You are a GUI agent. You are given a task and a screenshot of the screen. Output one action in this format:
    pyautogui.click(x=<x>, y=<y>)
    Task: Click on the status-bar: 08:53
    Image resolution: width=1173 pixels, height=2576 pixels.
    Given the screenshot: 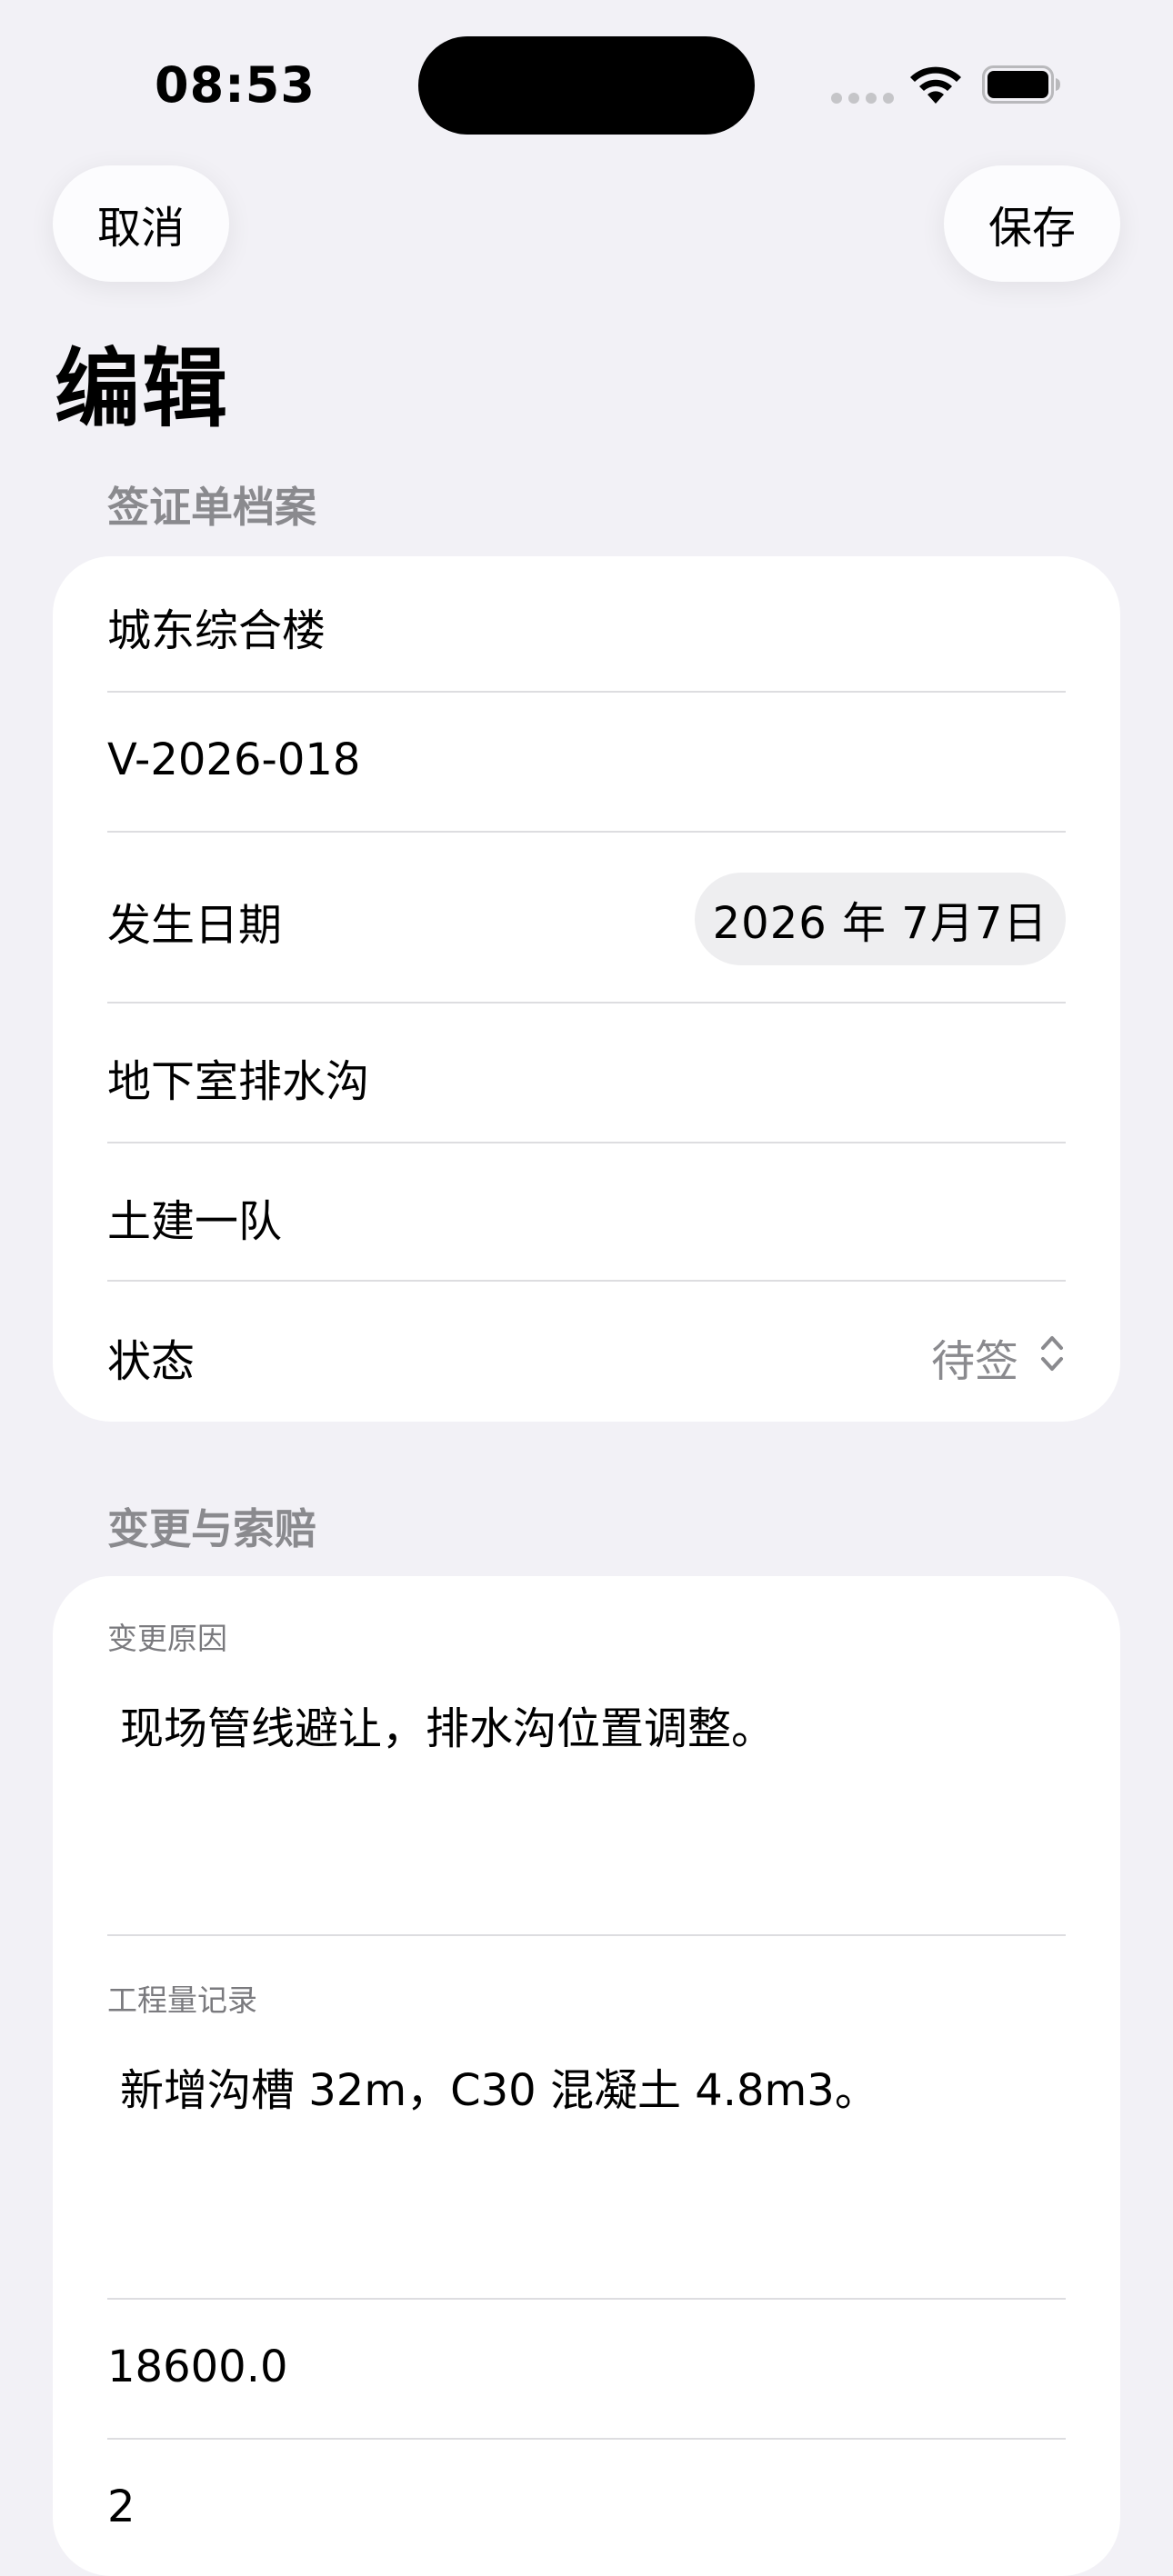 What is the action you would take?
    pyautogui.click(x=586, y=86)
    